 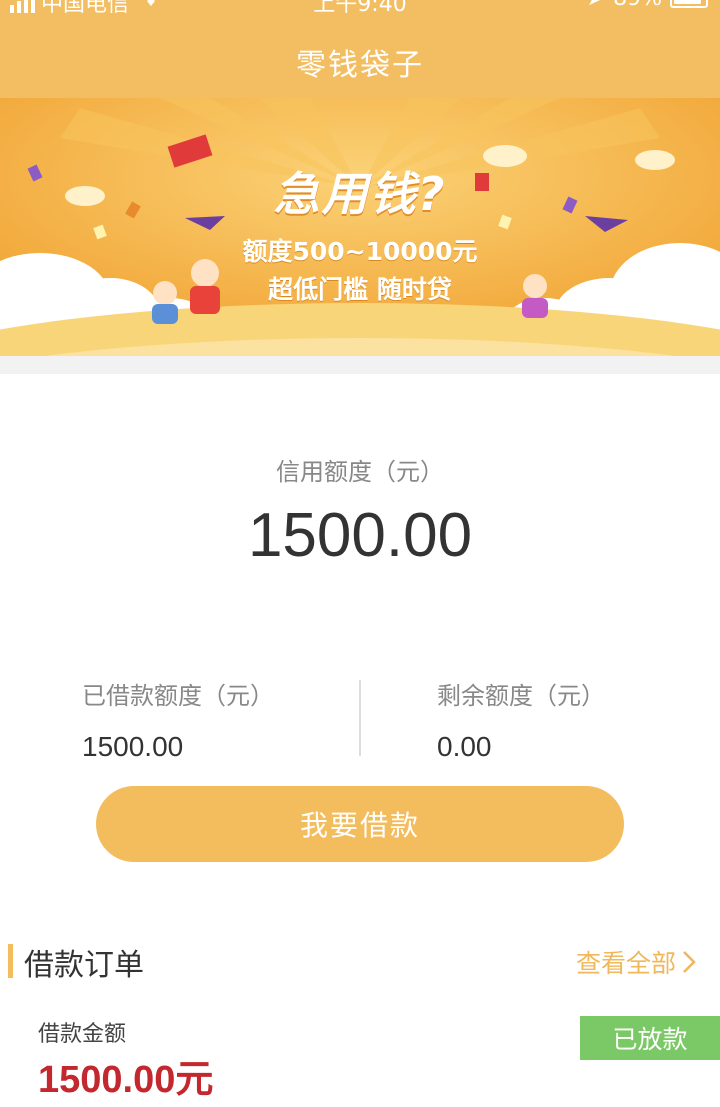 I want to click on borrowed-block: 已借款额度（元） 1500.00, so click(x=178, y=719).